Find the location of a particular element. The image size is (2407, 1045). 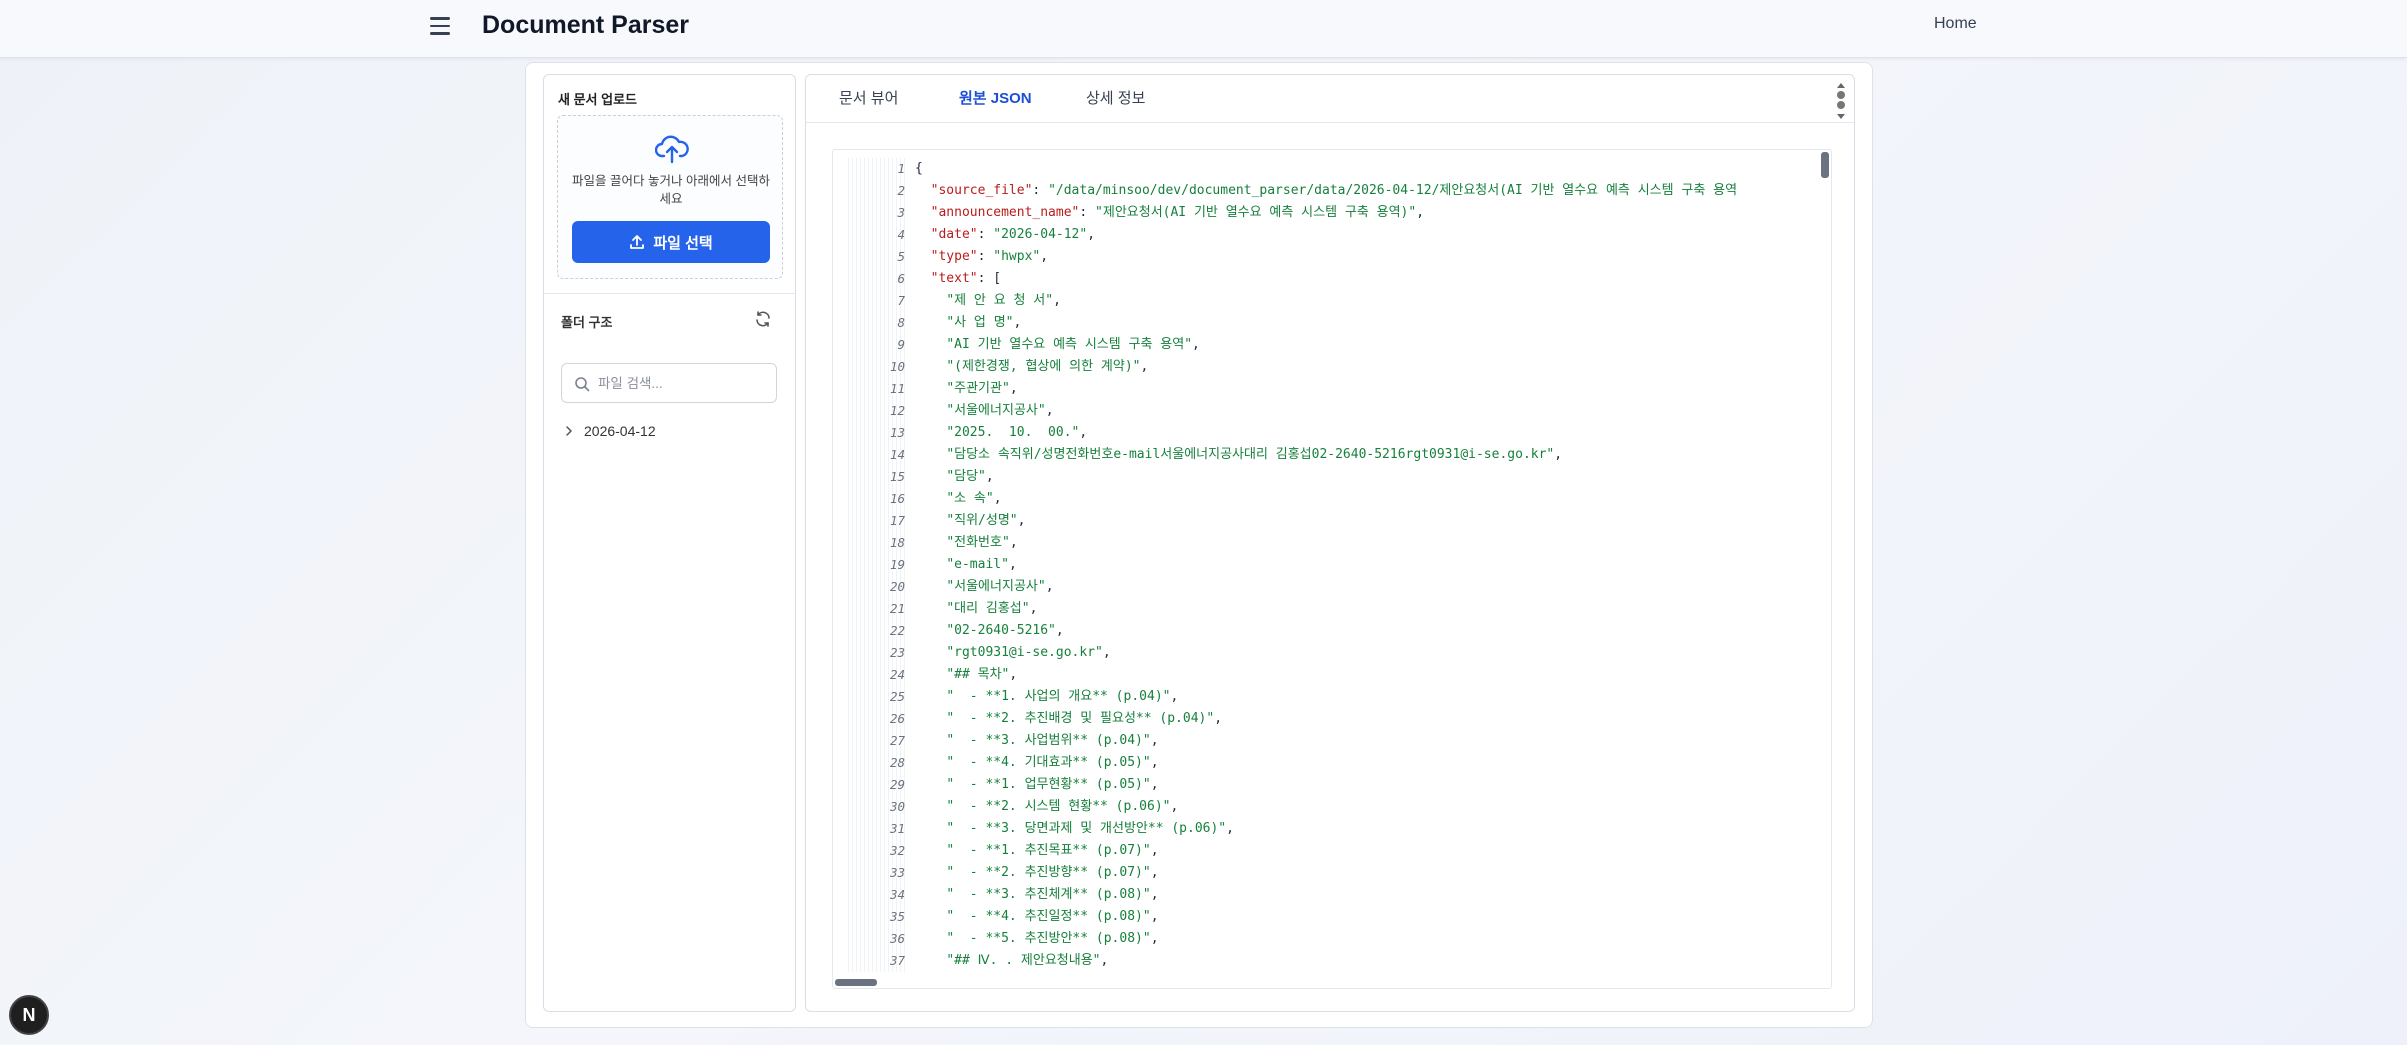

code-token: " - **3. 당면과제 및 개선방안** (p.06)" is located at coordinates (1086, 828).